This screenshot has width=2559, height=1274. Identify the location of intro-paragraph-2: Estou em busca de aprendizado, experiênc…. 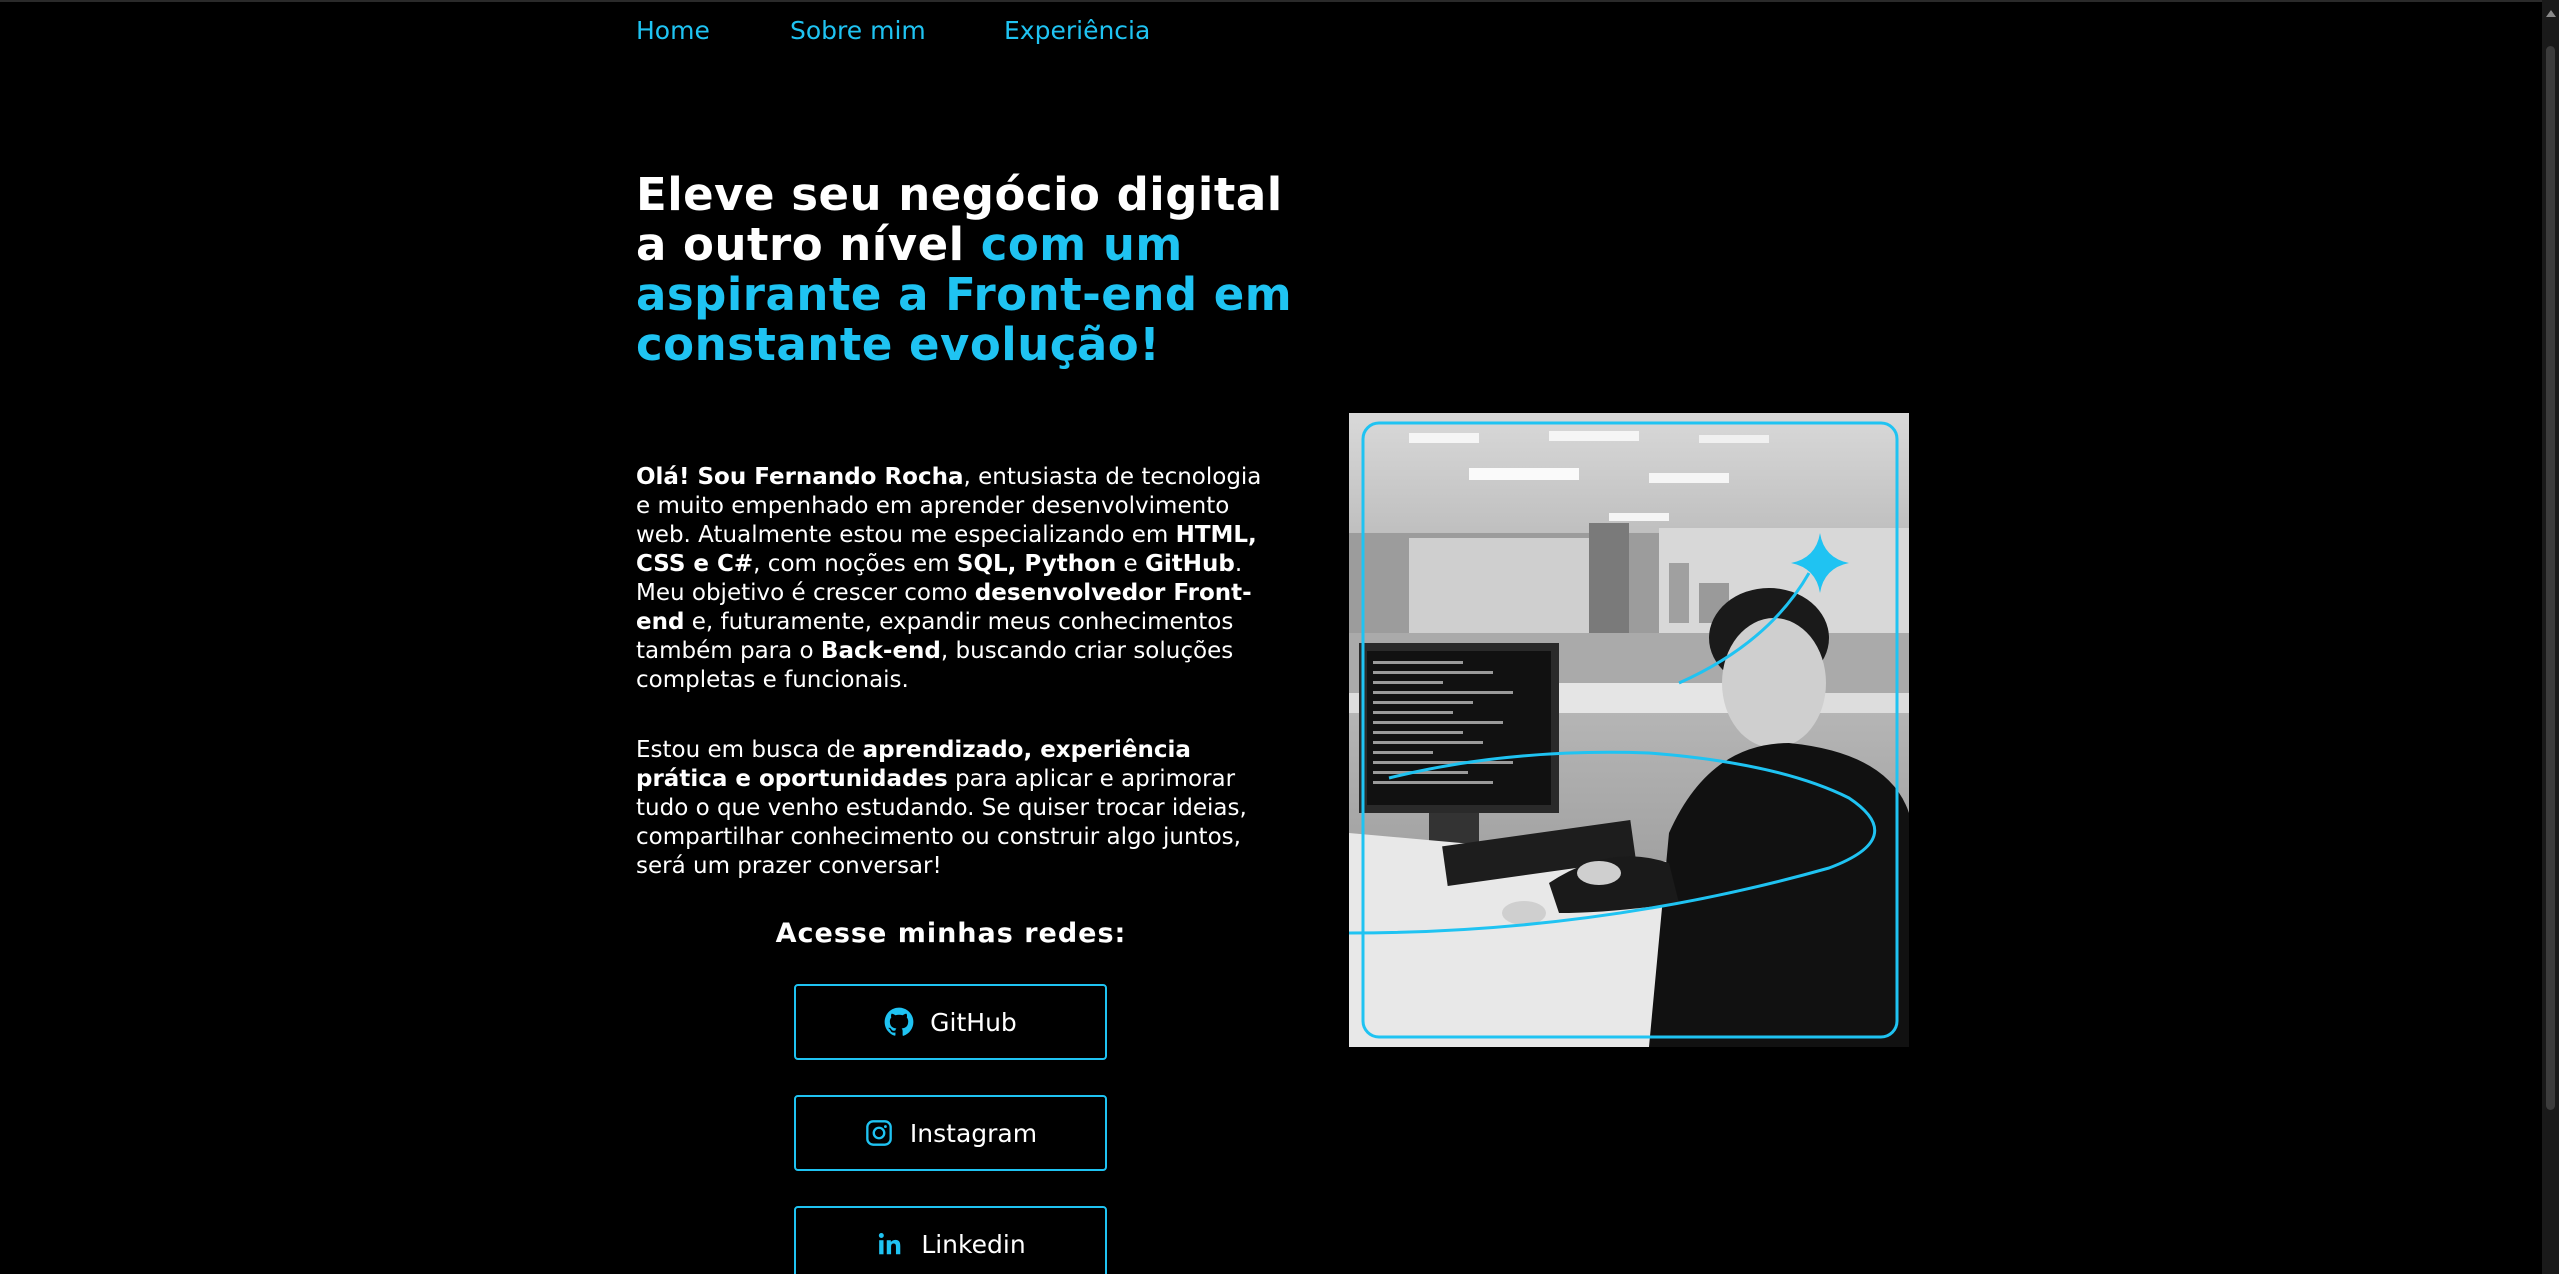
(956, 808).